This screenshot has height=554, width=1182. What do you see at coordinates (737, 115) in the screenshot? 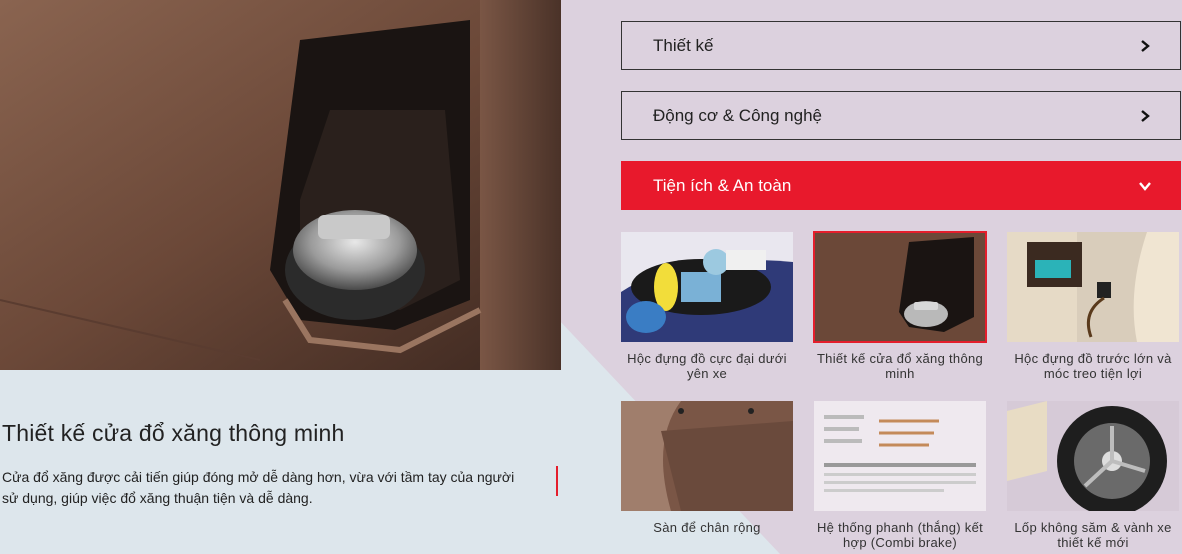
I see `accordion-label: Động cơ & Công nghệ` at bounding box center [737, 115].